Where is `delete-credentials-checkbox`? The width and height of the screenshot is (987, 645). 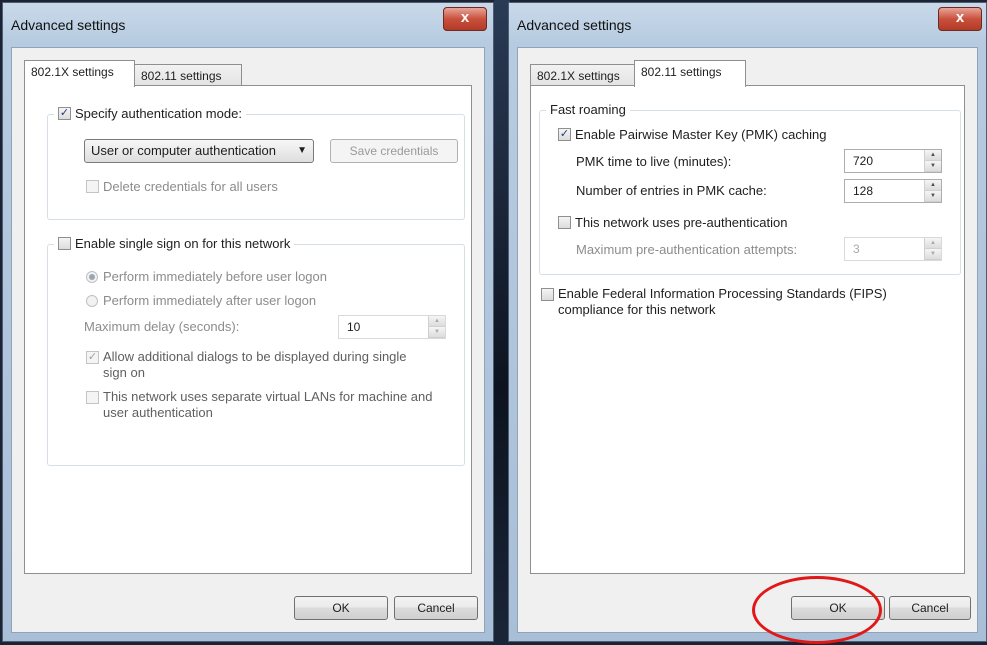 delete-credentials-checkbox is located at coordinates (92, 186).